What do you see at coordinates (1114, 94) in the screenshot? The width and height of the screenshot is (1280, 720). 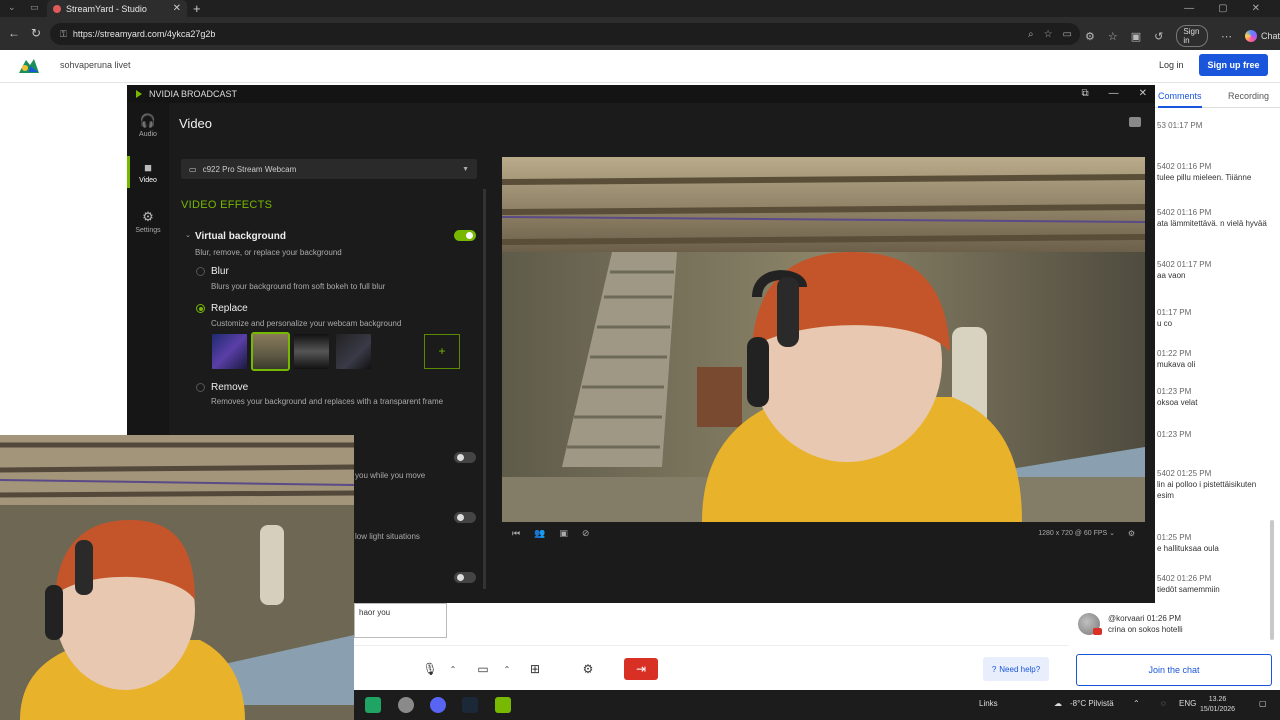 I see `nvidia-minimize-button: —` at bounding box center [1114, 94].